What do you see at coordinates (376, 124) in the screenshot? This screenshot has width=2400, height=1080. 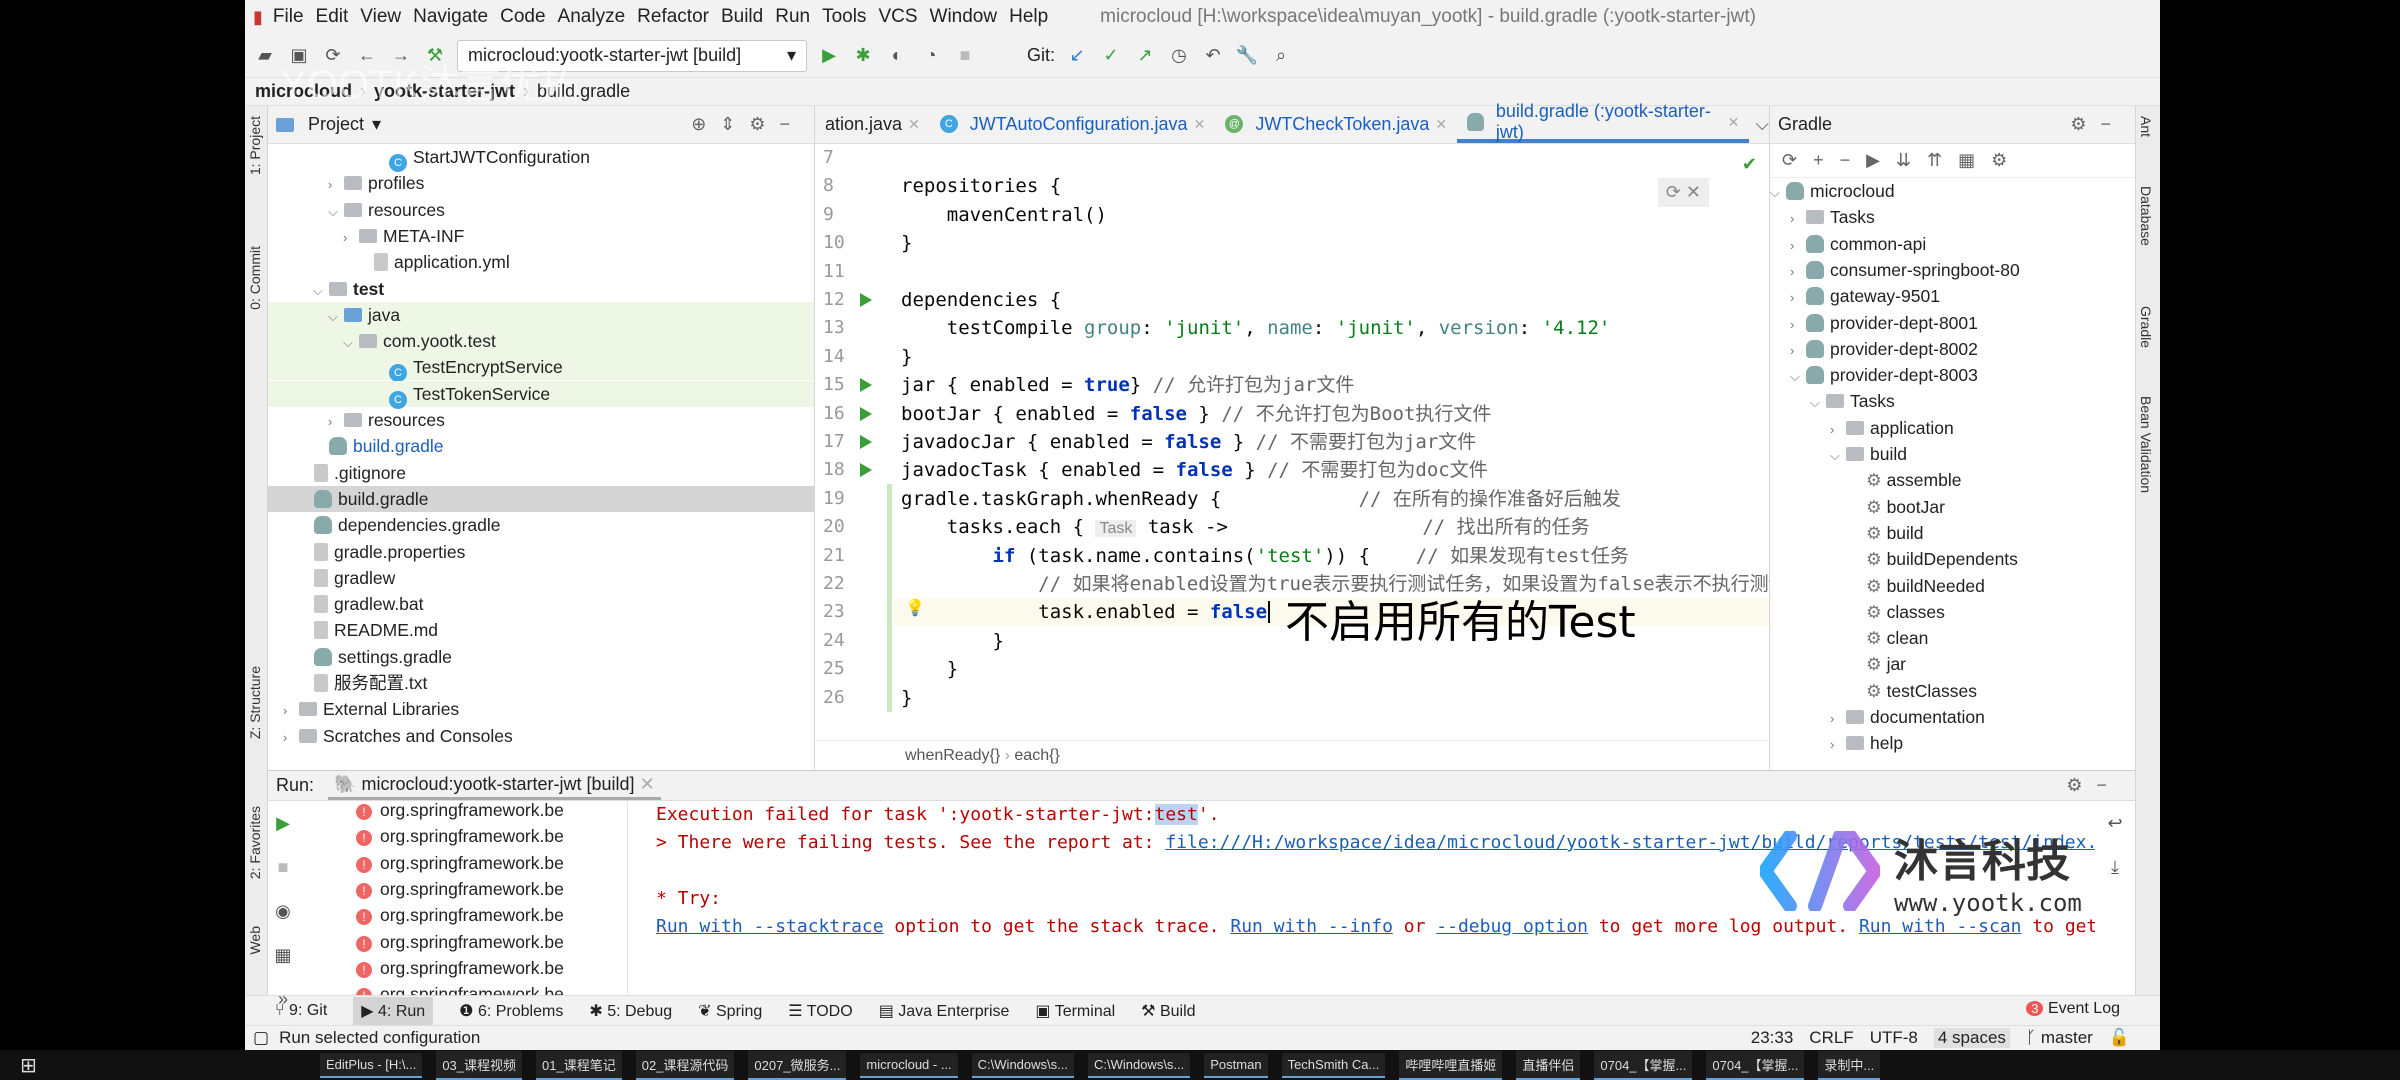 I see `chevron-down-icon: ▾` at bounding box center [376, 124].